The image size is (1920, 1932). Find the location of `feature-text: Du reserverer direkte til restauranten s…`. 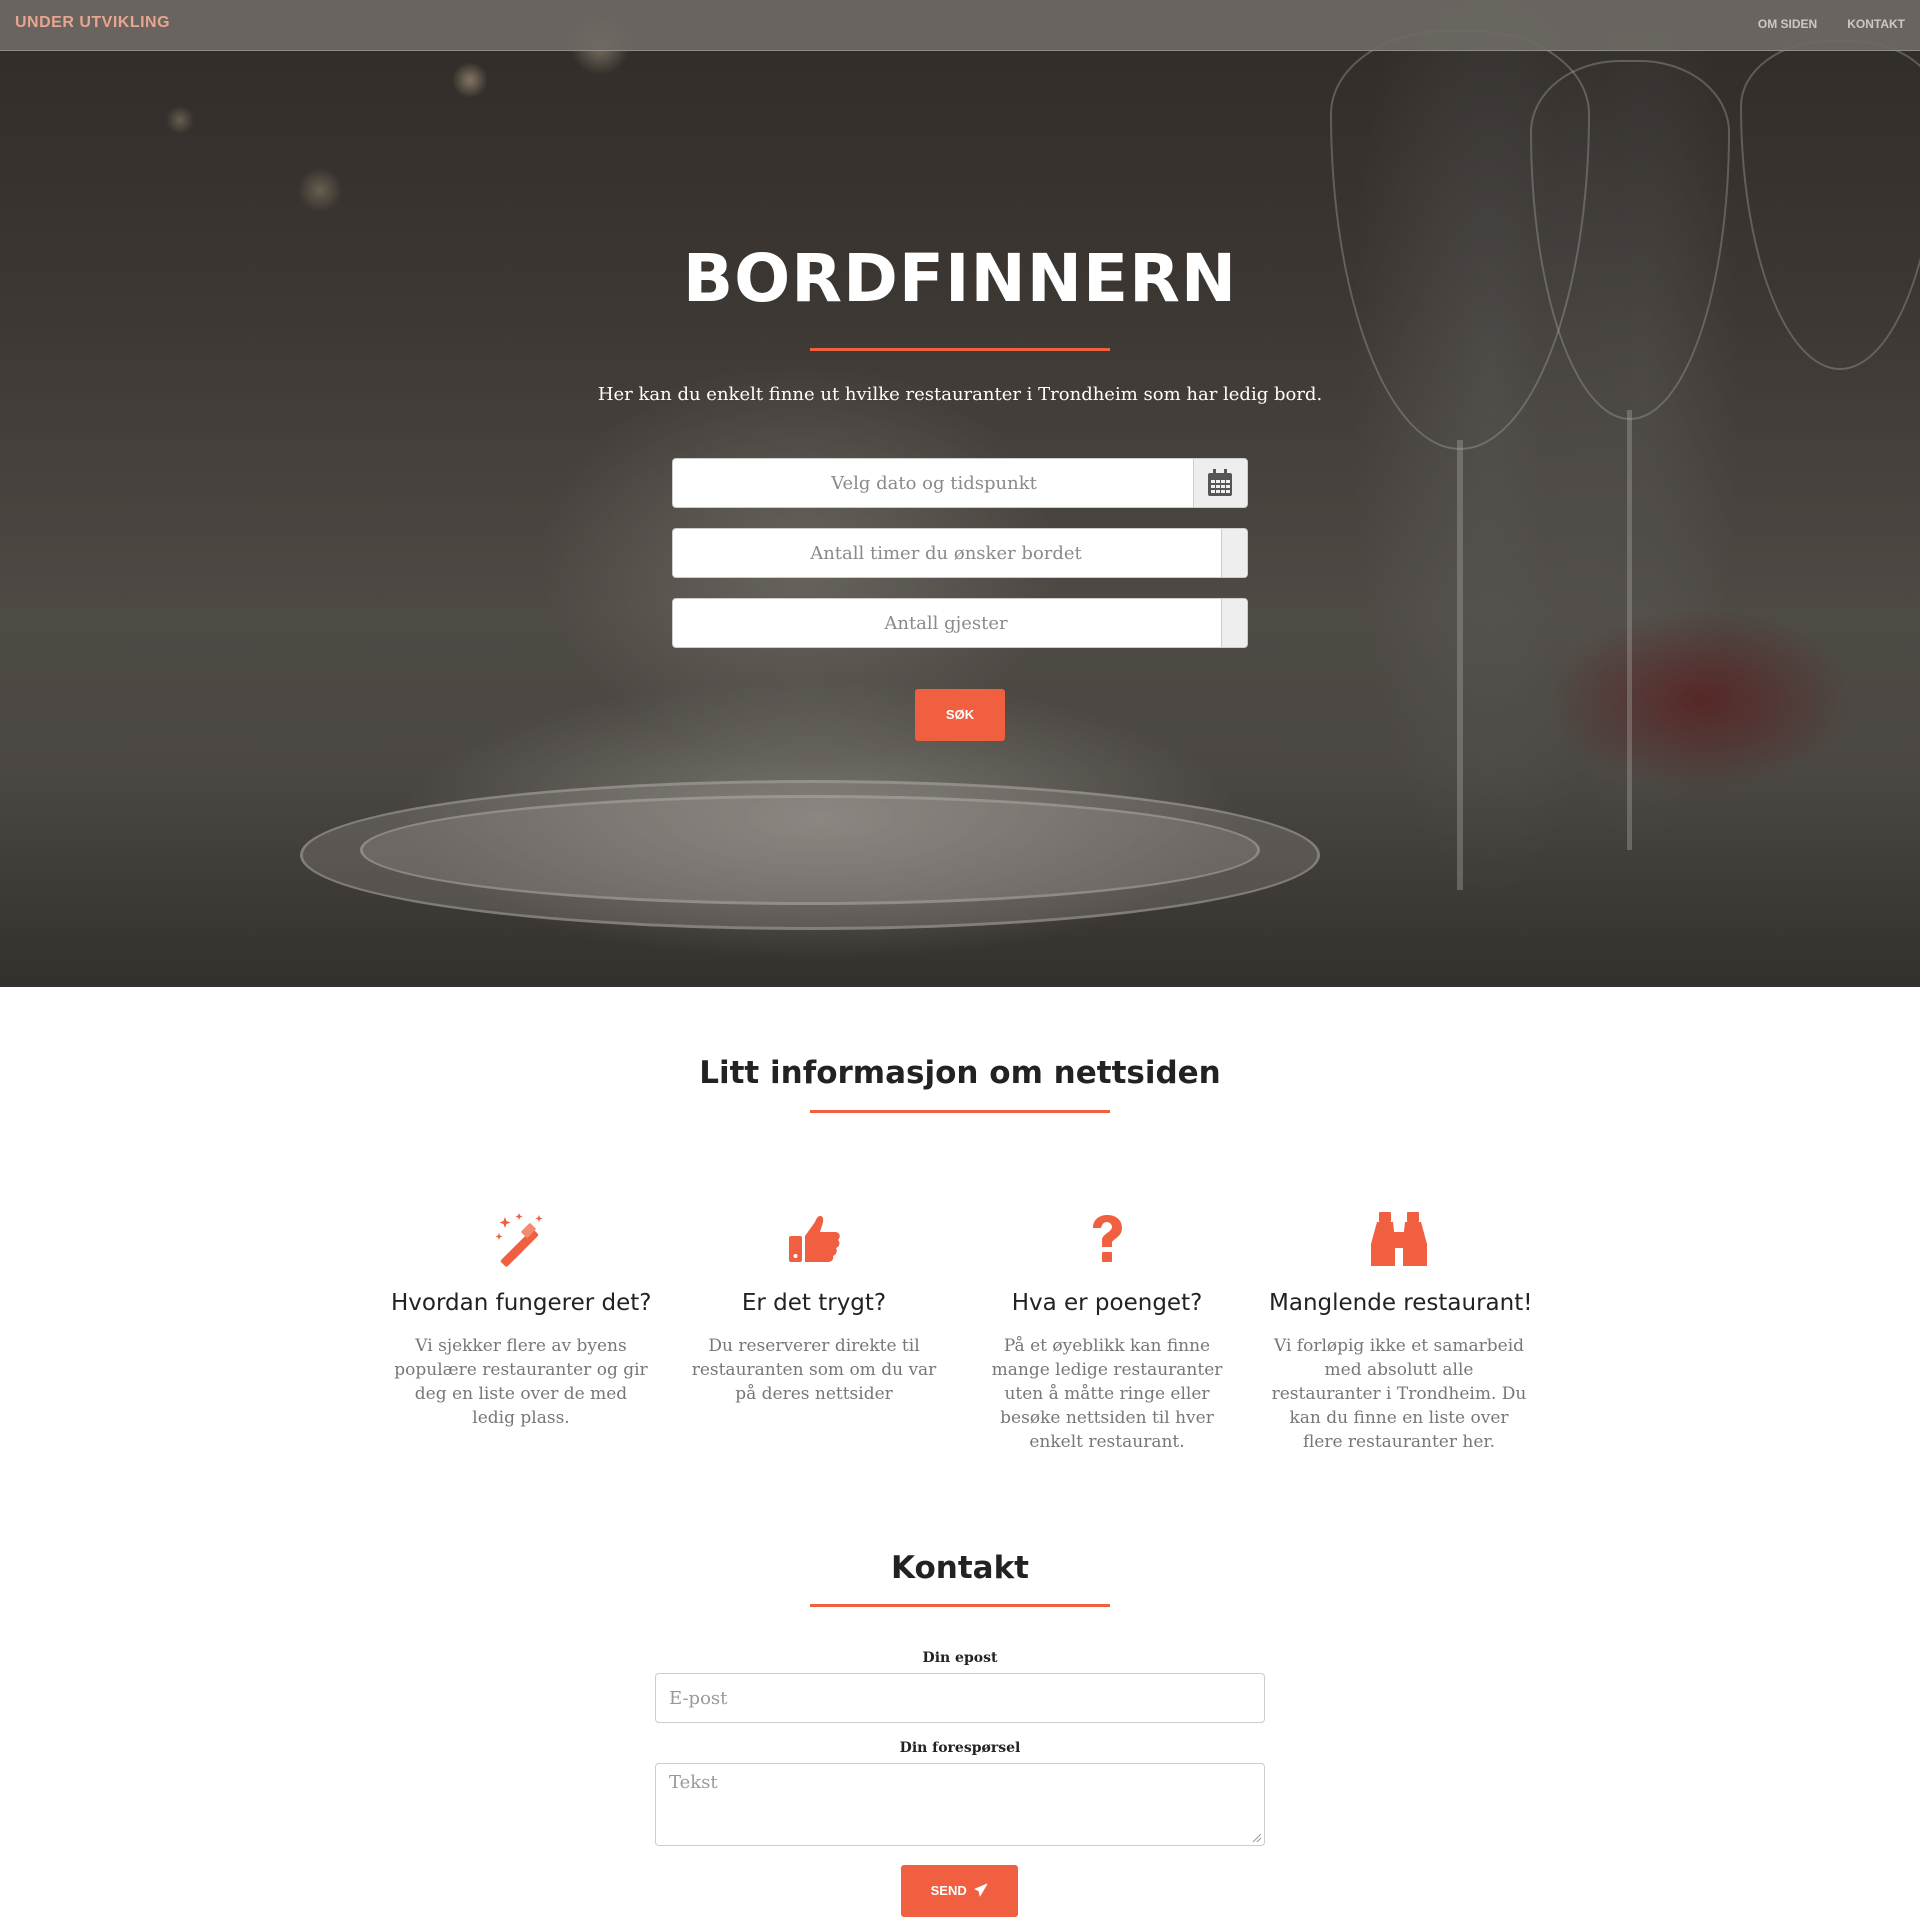

feature-text: Du reserverer direkte til restauranten s… is located at coordinates (814, 1370).